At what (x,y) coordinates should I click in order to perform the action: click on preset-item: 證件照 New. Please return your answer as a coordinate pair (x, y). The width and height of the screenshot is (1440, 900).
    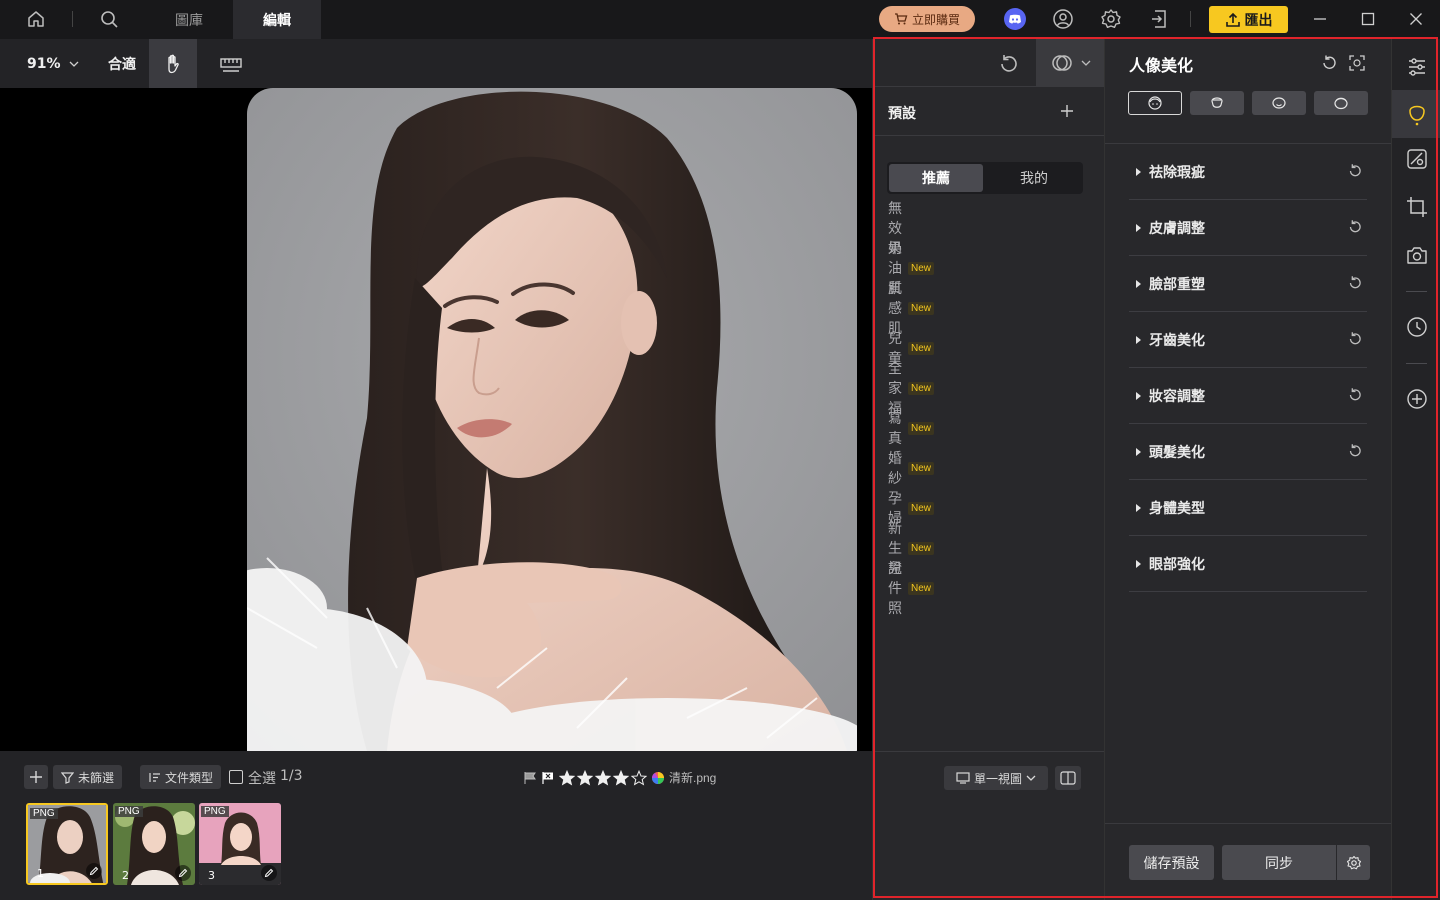
    Looking at the image, I should click on (911, 589).